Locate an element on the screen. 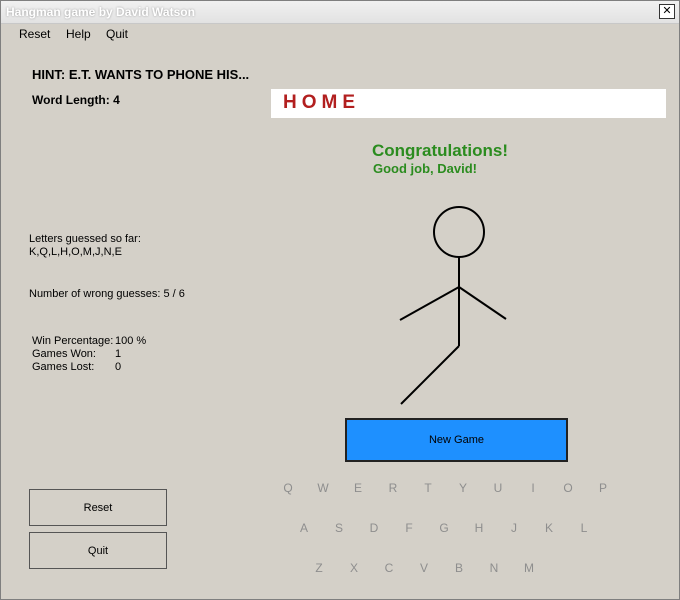  key-e: E is located at coordinates (358, 488).